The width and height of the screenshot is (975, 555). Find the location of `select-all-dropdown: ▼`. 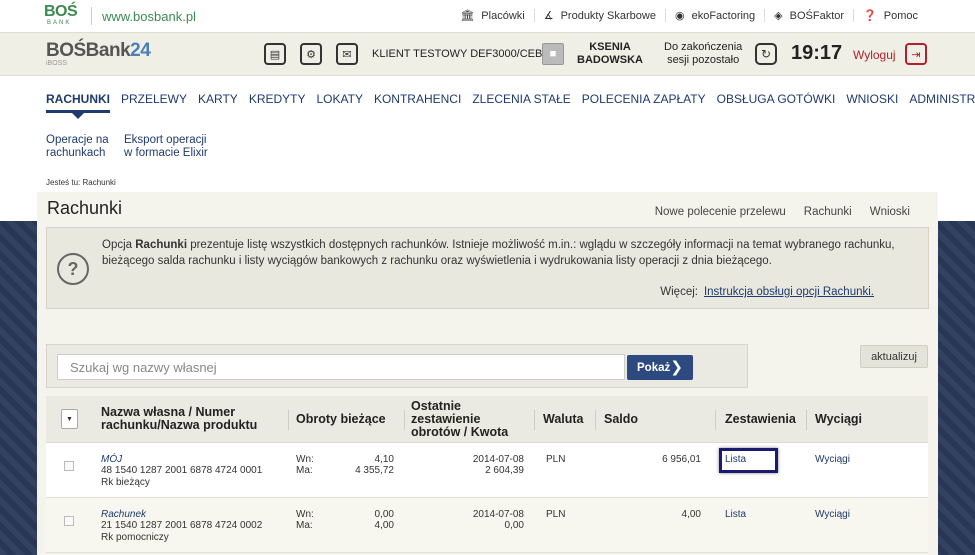

select-all-dropdown: ▼ is located at coordinates (69, 419).